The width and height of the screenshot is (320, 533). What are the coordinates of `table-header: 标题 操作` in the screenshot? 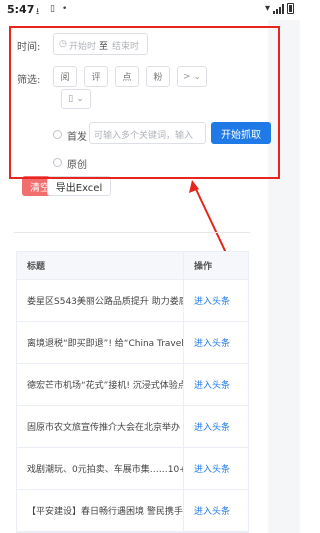 It's located at (132, 266).